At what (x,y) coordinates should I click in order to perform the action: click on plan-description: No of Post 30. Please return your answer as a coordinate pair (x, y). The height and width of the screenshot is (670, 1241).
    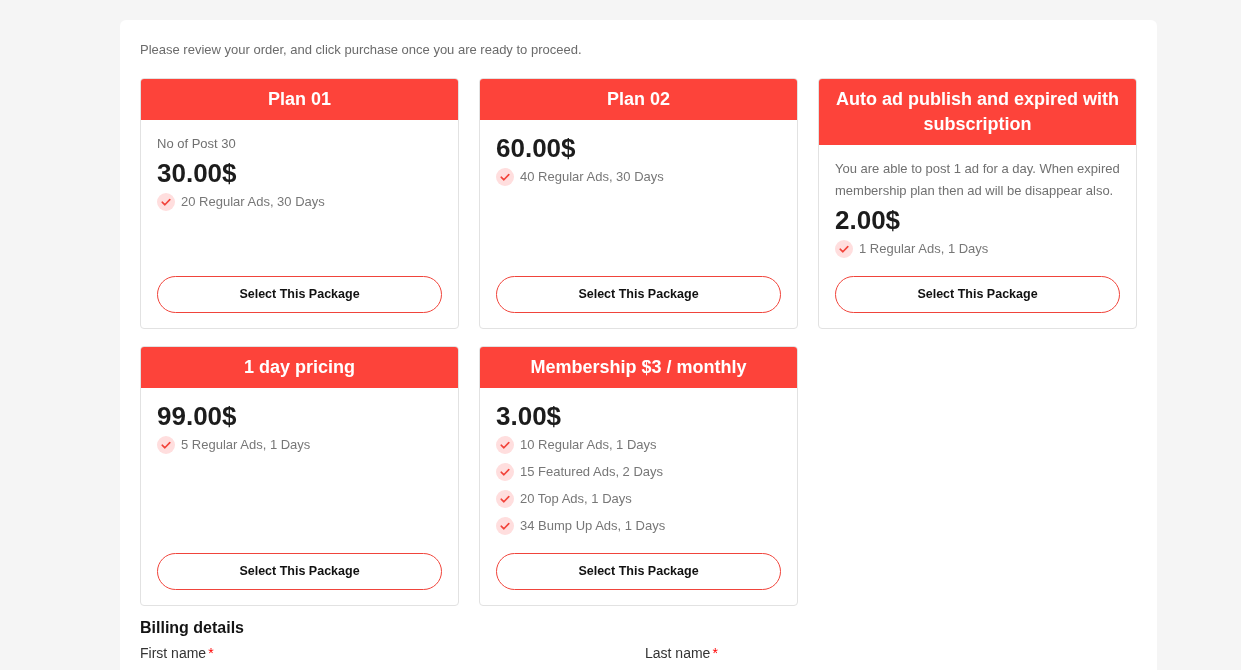
    Looking at the image, I should click on (196, 144).